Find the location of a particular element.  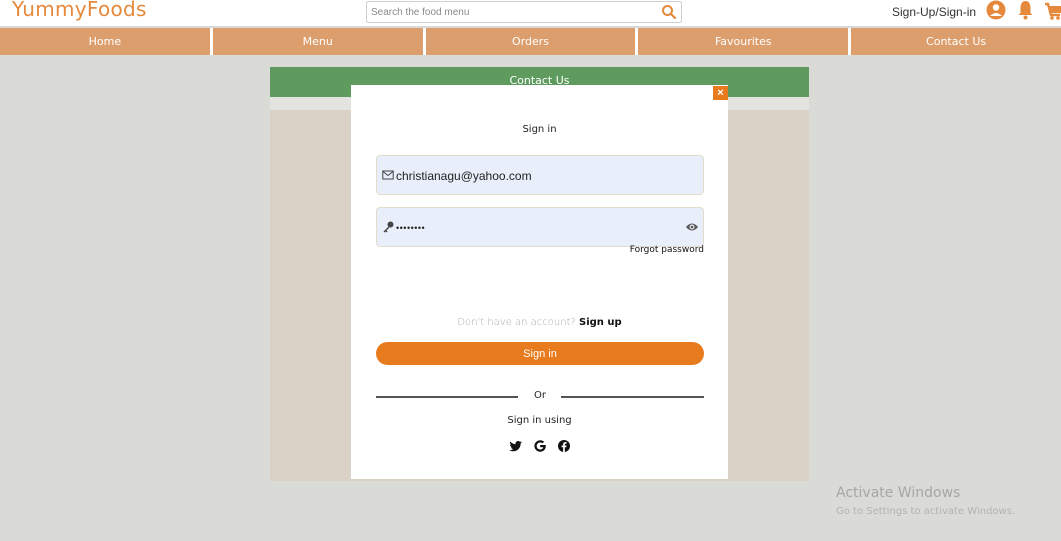

signup-link: Sign up is located at coordinates (600, 322).